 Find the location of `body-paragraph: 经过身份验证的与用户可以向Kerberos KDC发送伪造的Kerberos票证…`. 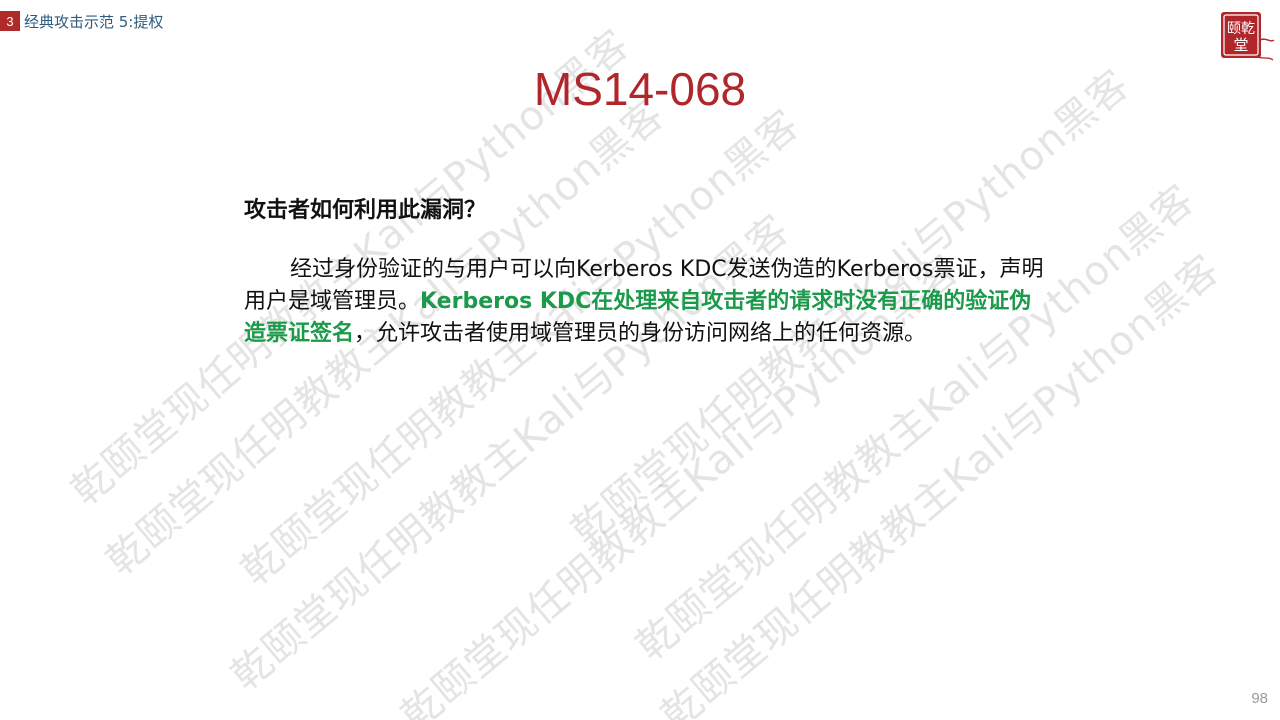

body-paragraph: 经过身份验证的与用户可以向Kerberos KDC发送伪造的Kerberos票证… is located at coordinates (644, 302).